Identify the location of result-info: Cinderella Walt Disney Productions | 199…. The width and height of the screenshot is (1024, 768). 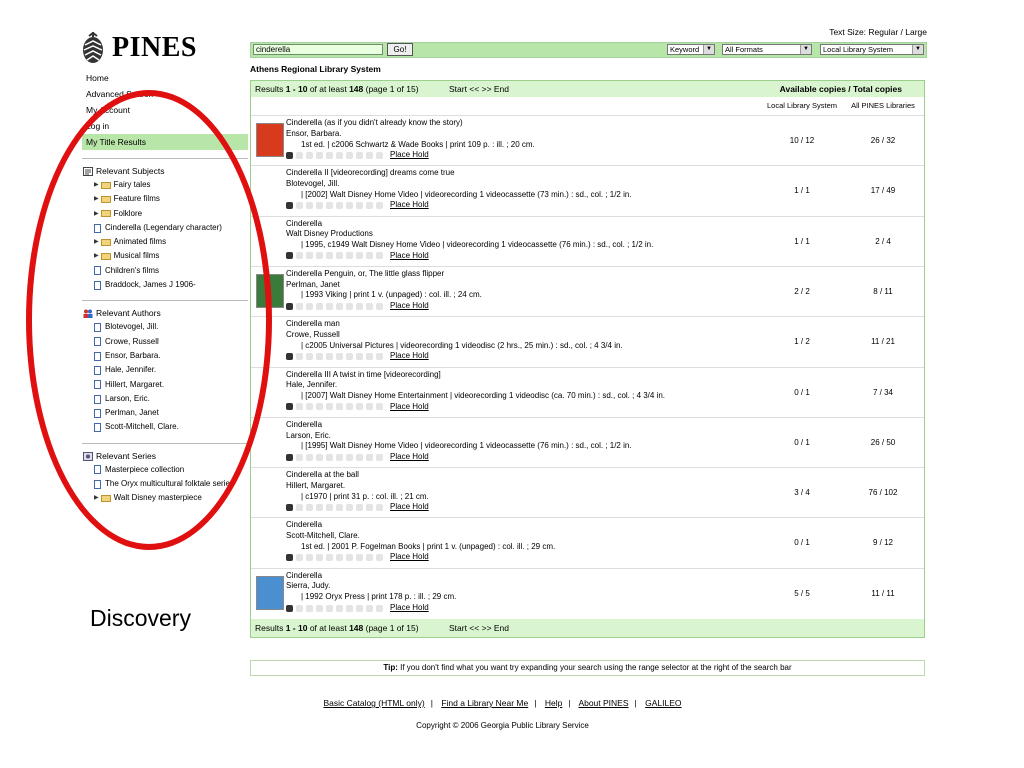
(526, 240).